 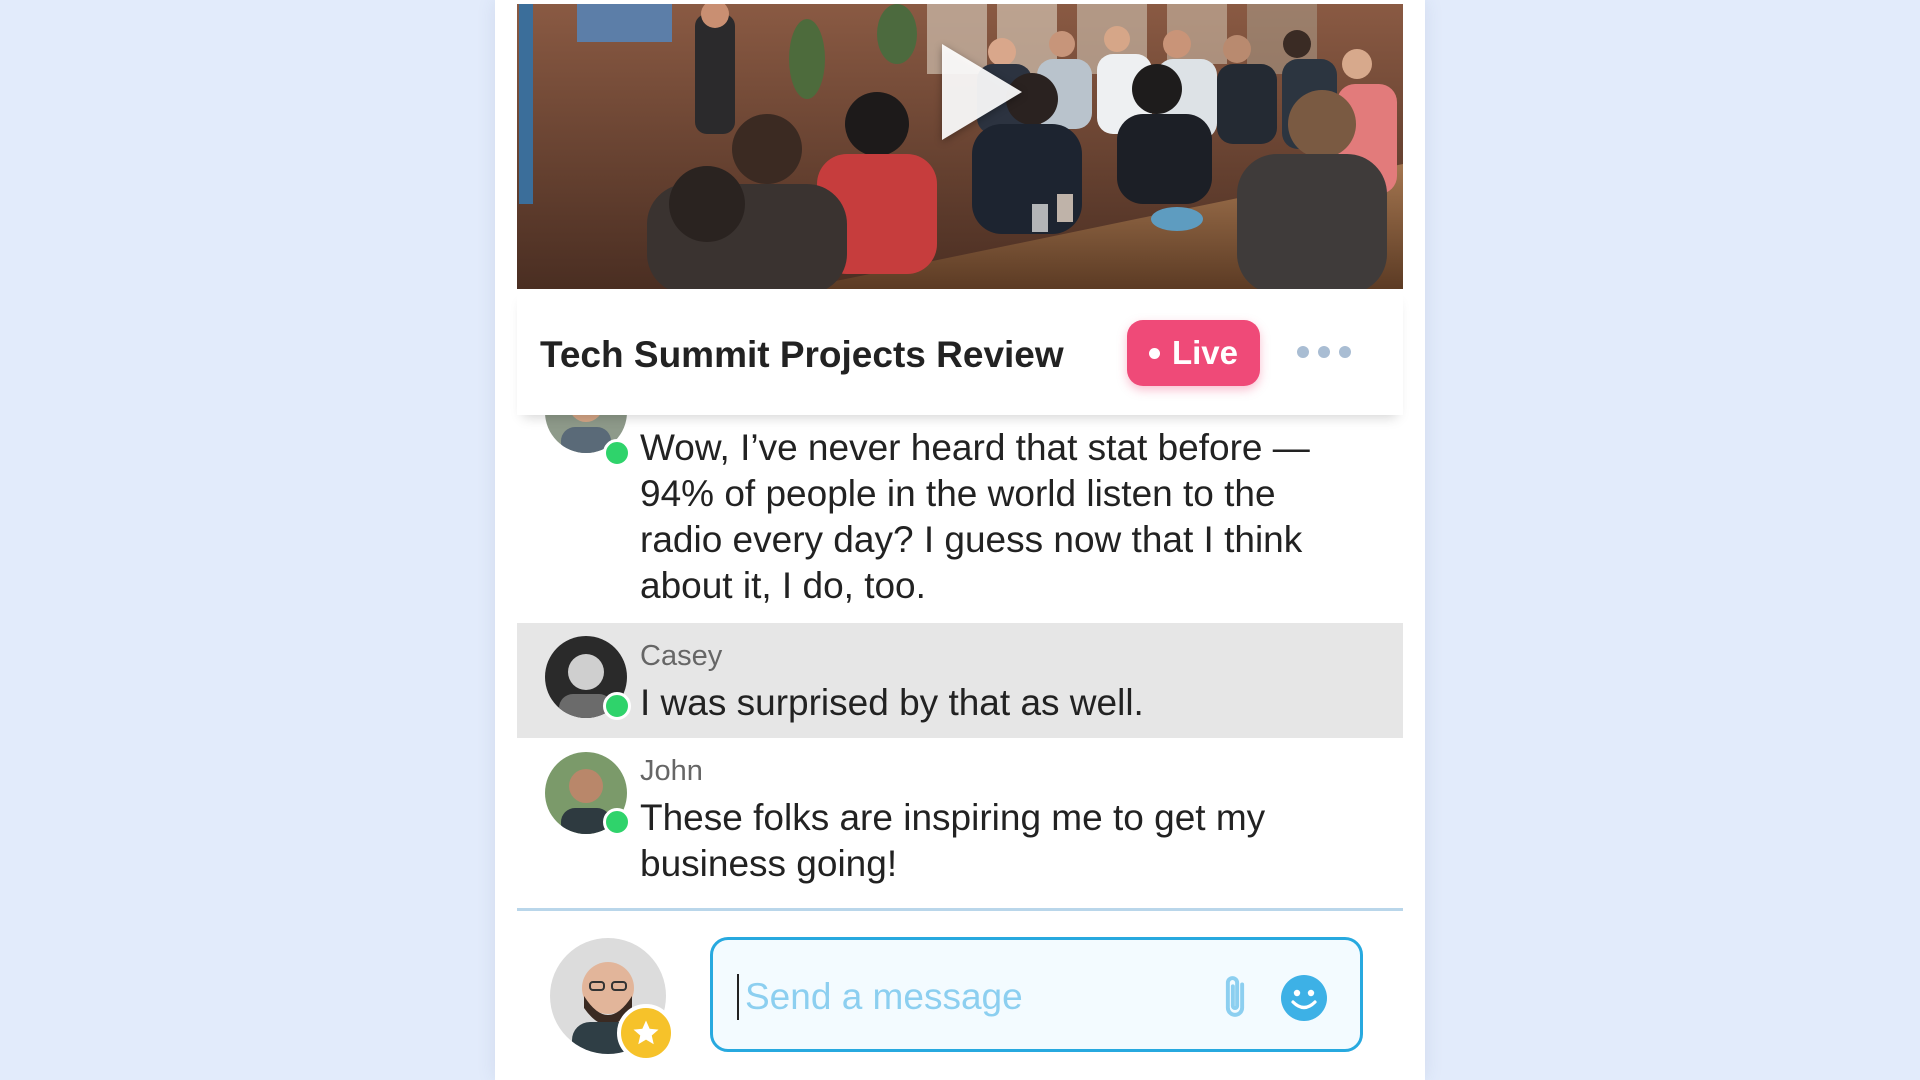 I want to click on stream-header: Tech Summit Projects Review Live, so click(x=960, y=352).